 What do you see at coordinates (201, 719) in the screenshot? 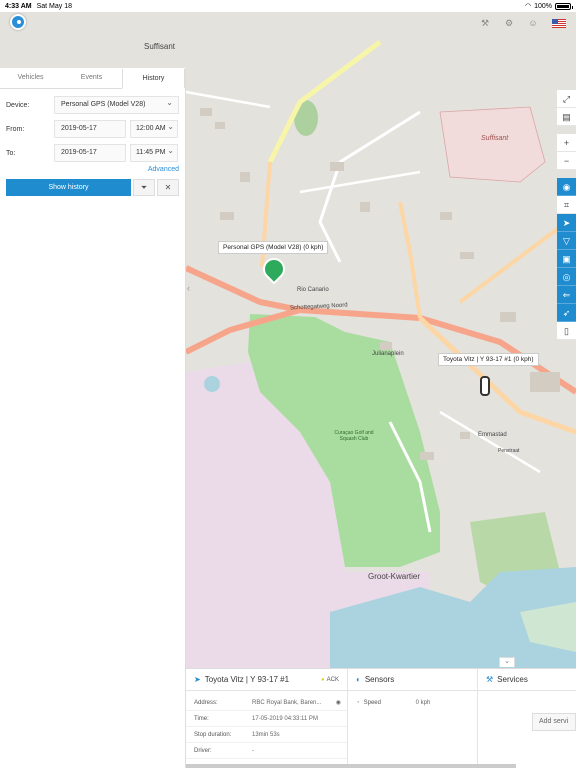
I see `info-key: Time:` at bounding box center [201, 719].